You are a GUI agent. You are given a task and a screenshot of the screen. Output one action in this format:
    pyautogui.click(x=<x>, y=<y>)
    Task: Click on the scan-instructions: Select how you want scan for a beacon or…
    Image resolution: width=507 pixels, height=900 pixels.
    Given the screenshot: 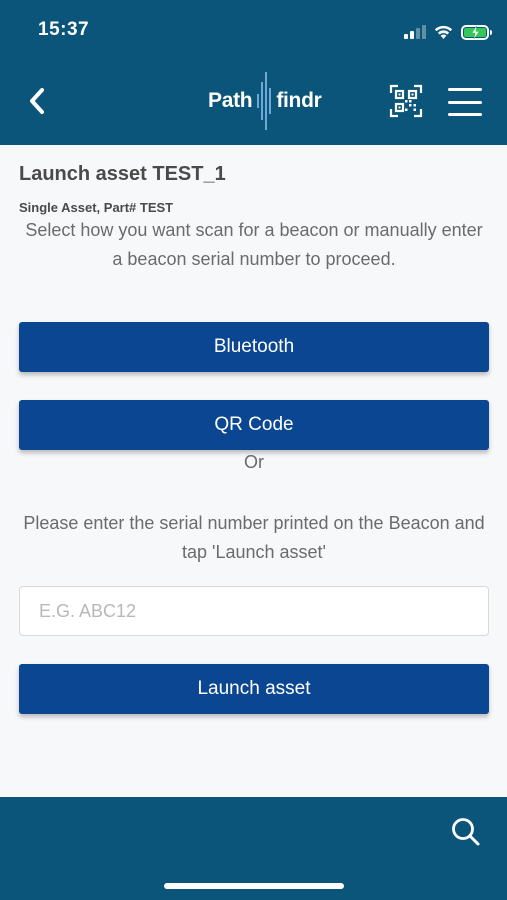 What is the action you would take?
    pyautogui.click(x=254, y=244)
    